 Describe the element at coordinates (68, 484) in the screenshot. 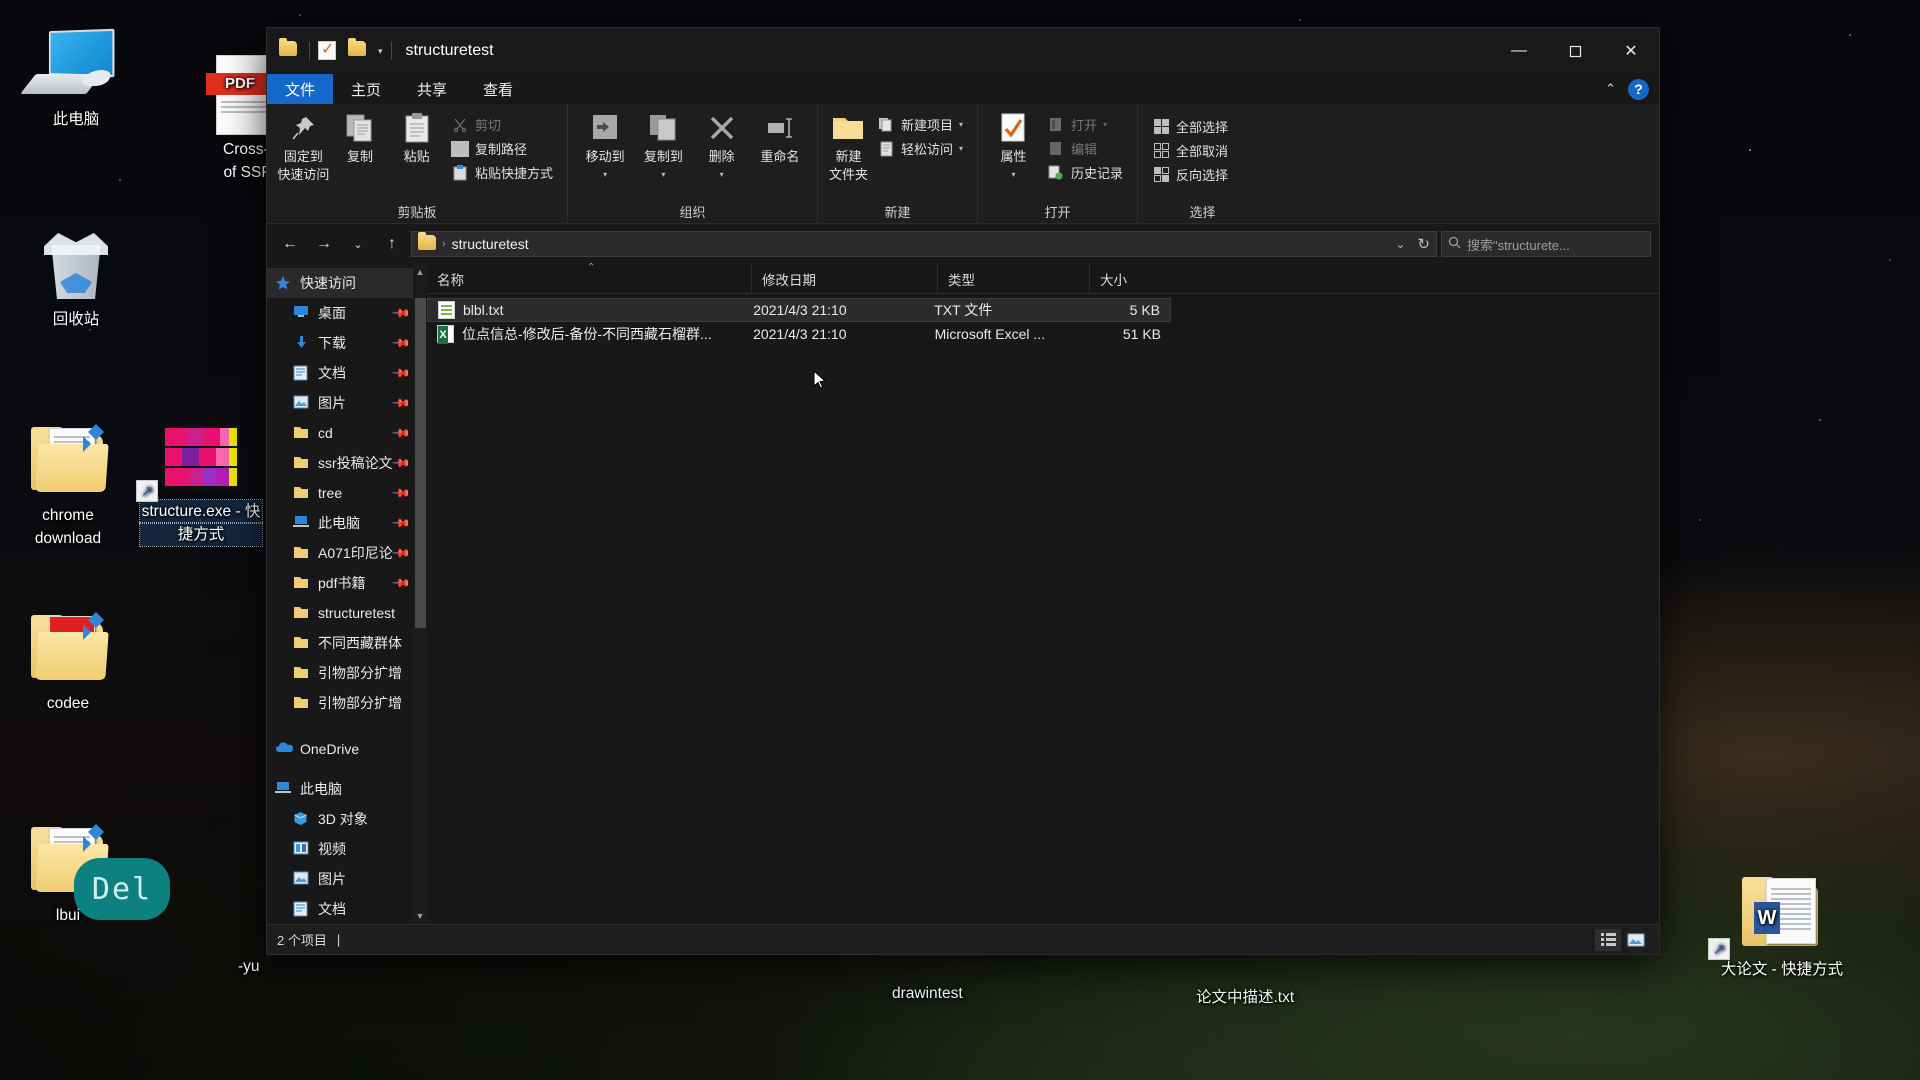

I see `desktop-icon-chrome-download: chrome download` at that location.